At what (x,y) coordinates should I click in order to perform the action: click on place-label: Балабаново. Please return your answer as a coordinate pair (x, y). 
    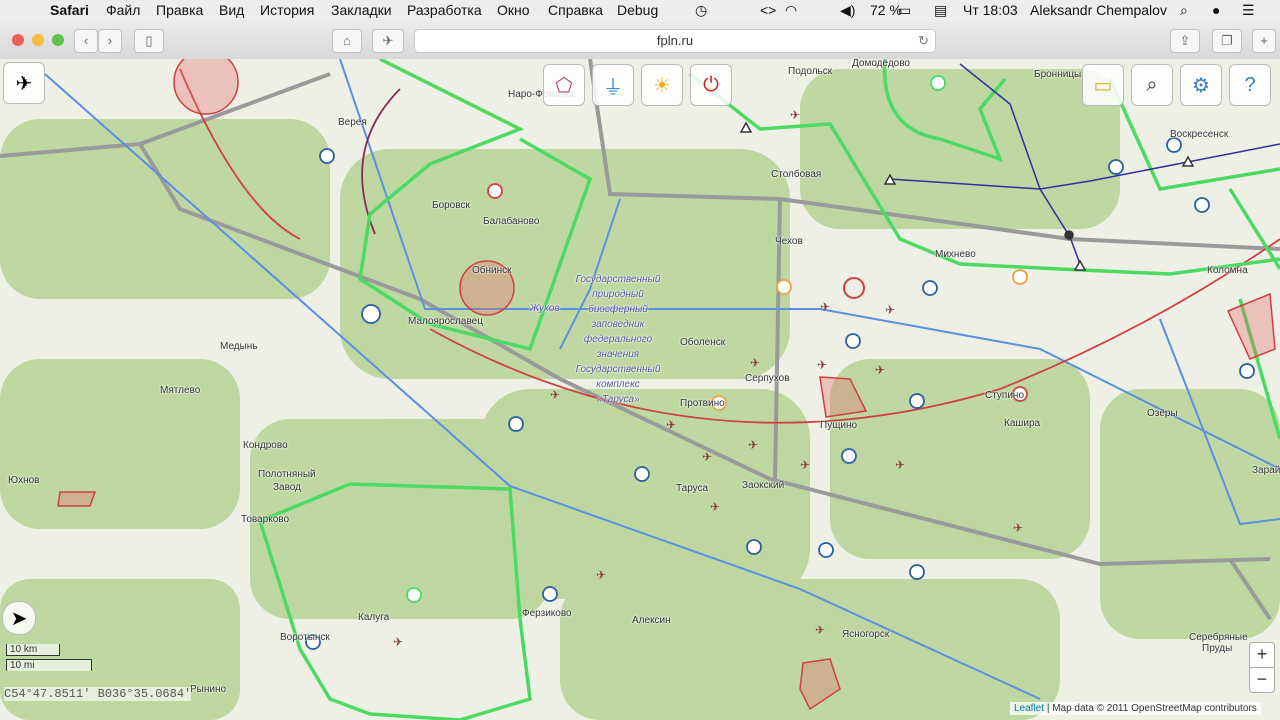
    Looking at the image, I should click on (511, 221).